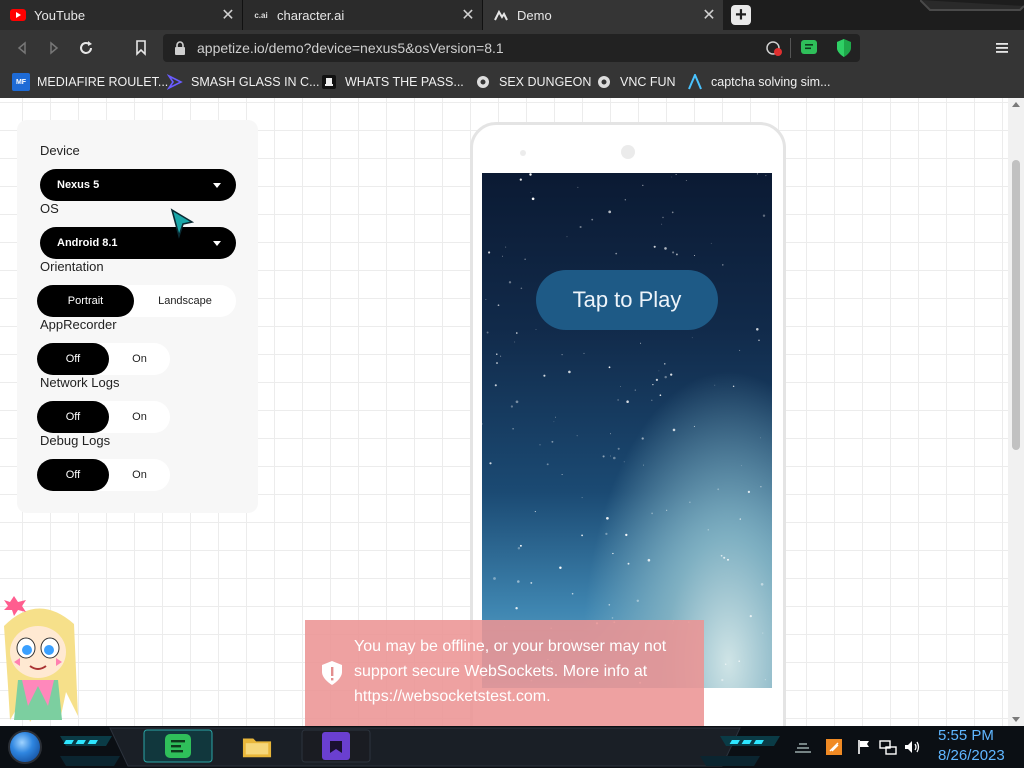 This screenshot has height=768, width=1024. What do you see at coordinates (834, 747) in the screenshot?
I see `tray-app-icon` at bounding box center [834, 747].